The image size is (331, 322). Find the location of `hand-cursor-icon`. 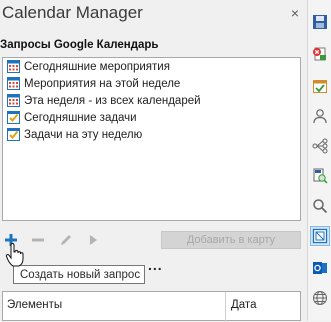

hand-cursor-icon is located at coordinates (14, 255).